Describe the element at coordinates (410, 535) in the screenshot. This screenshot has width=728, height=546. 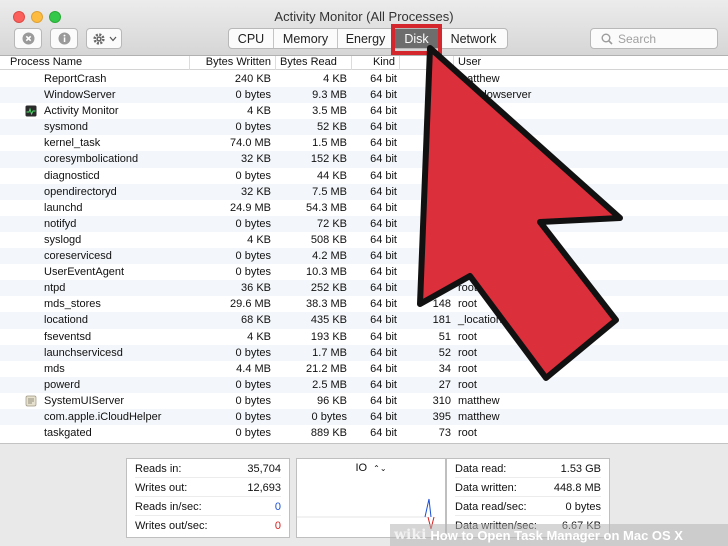
I see `watermark-brand: wiki` at that location.